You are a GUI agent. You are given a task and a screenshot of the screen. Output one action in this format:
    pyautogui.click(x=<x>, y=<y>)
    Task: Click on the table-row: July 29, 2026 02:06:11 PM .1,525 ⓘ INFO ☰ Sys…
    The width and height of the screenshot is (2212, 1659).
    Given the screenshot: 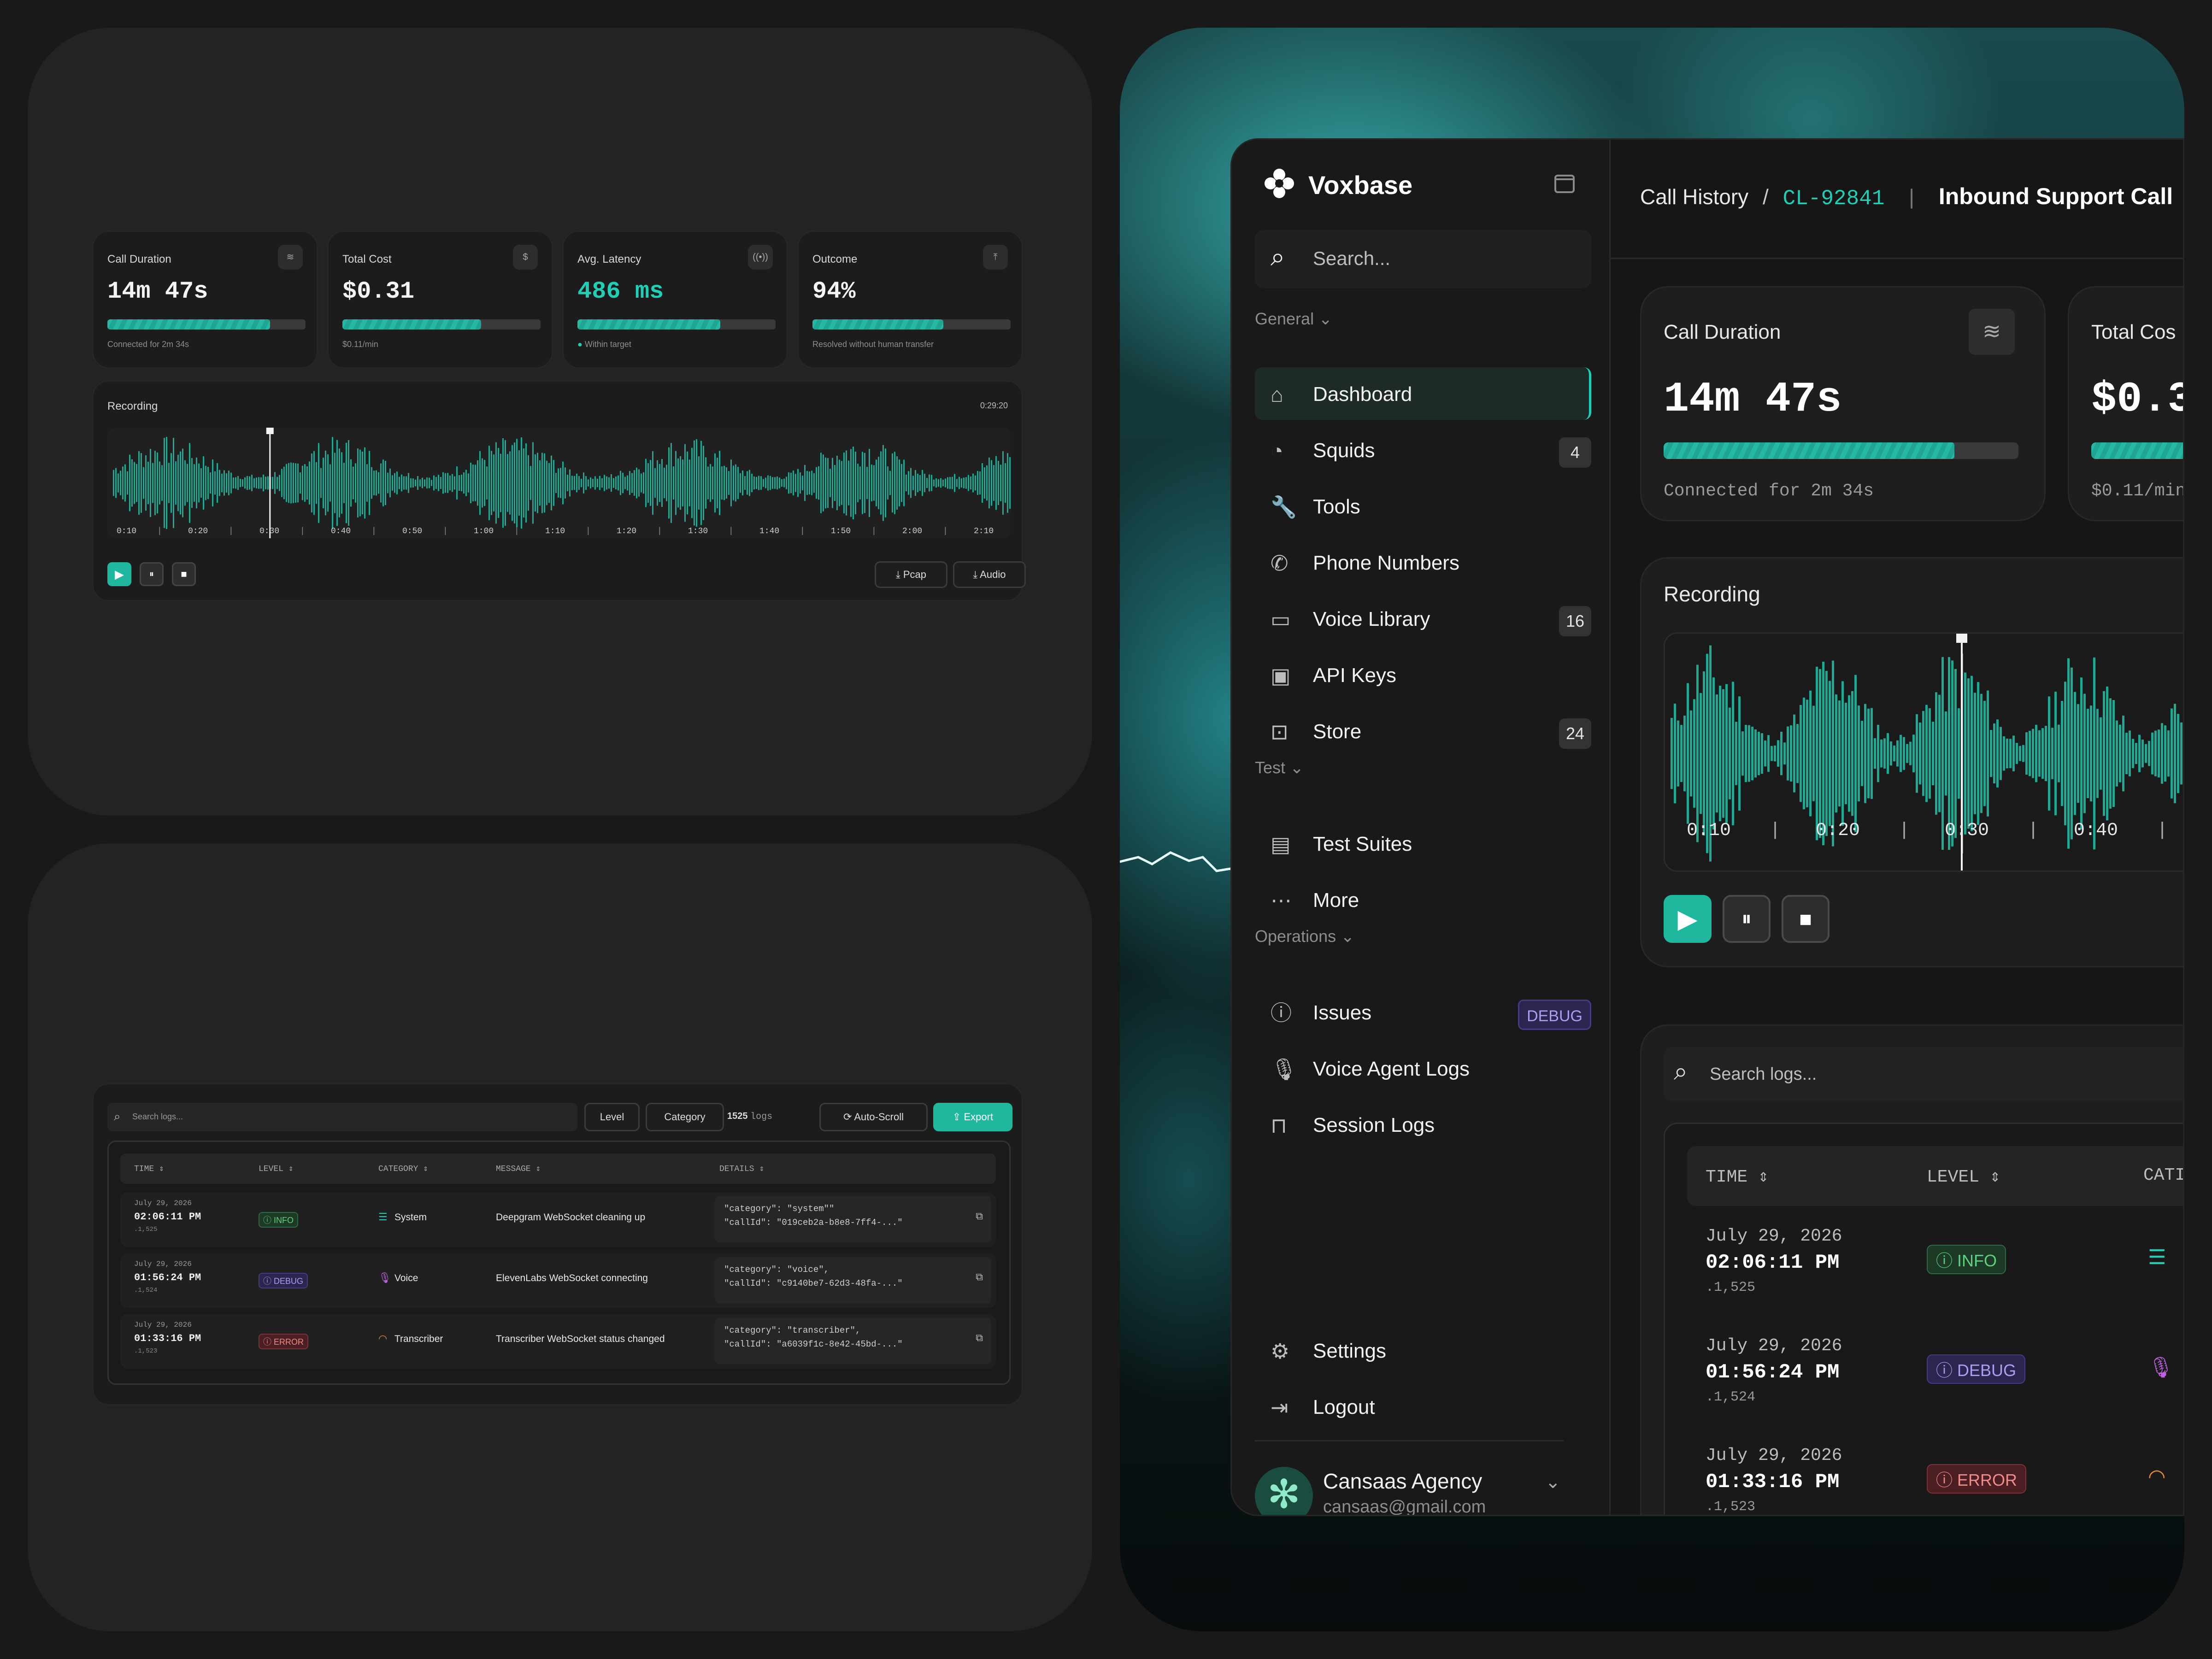 What is the action you would take?
    pyautogui.click(x=558, y=1220)
    